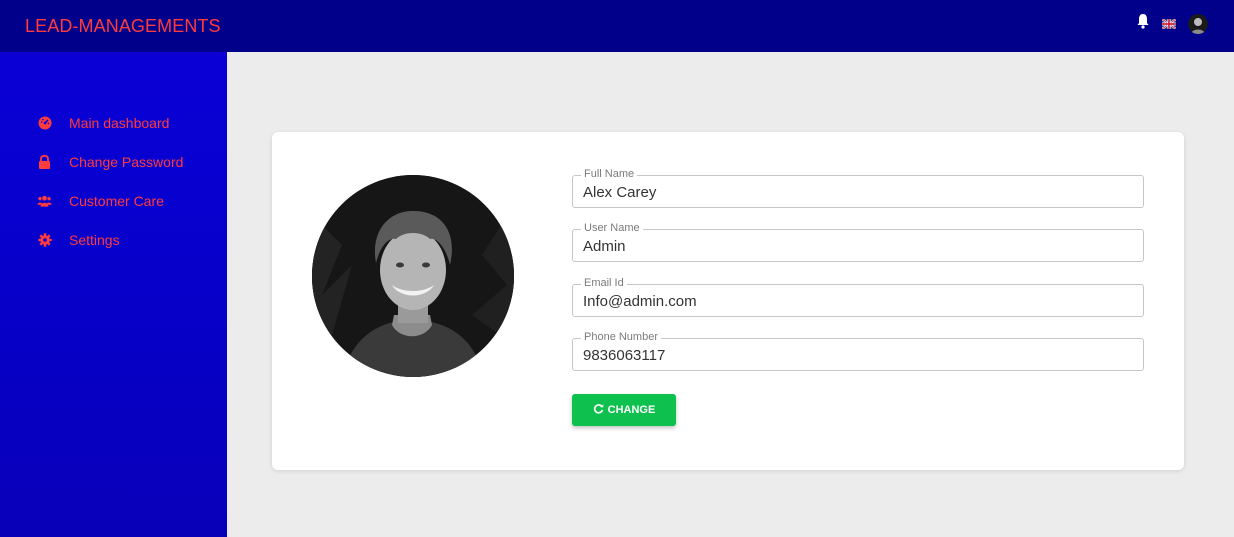 This screenshot has width=1234, height=537. Describe the element at coordinates (44, 200) in the screenshot. I see `users-icon` at that location.